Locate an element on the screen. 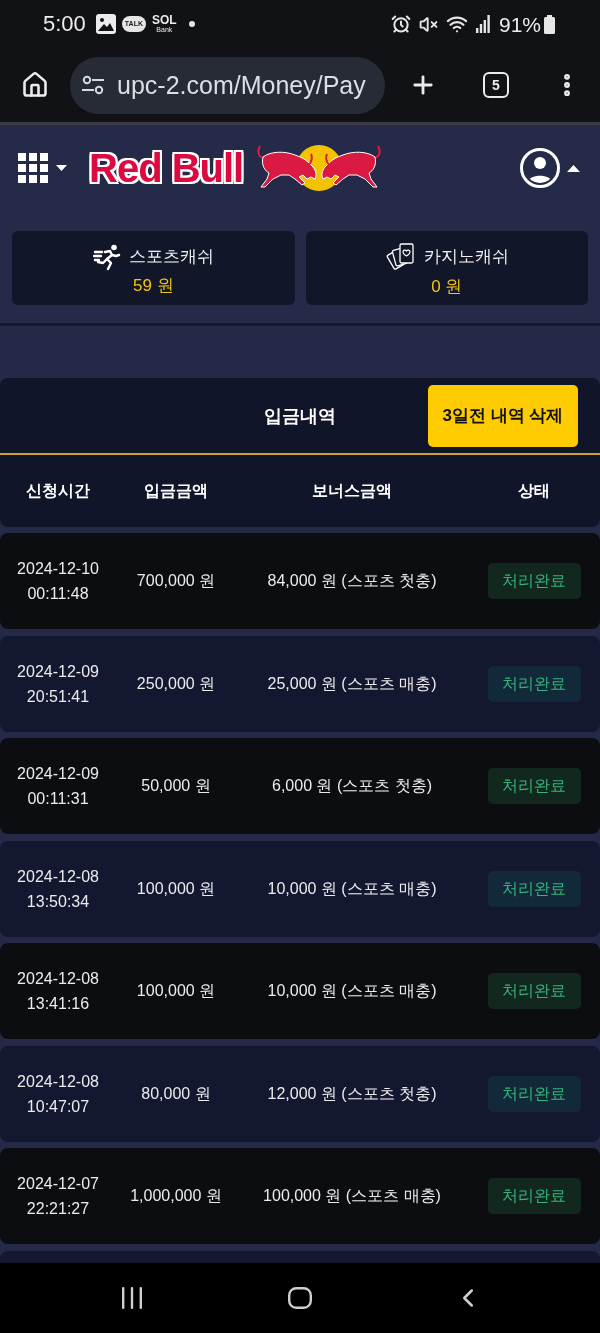  caret-up-icon is located at coordinates (573, 168).